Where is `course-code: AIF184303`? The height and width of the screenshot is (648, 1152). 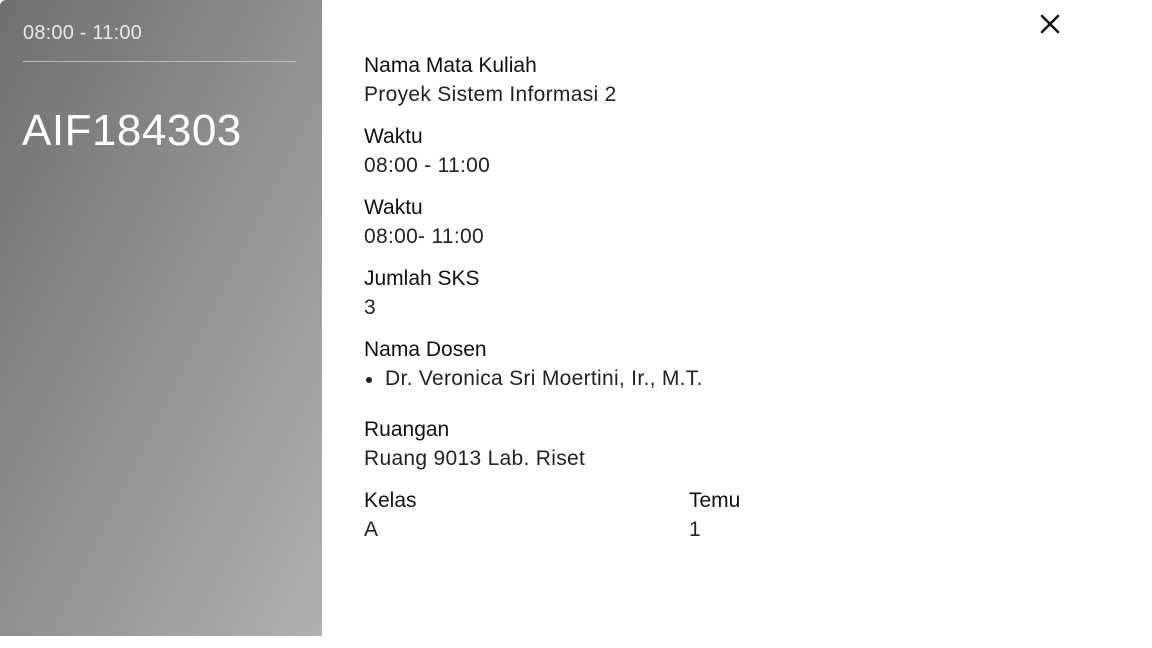 course-code: AIF184303 is located at coordinates (132, 130).